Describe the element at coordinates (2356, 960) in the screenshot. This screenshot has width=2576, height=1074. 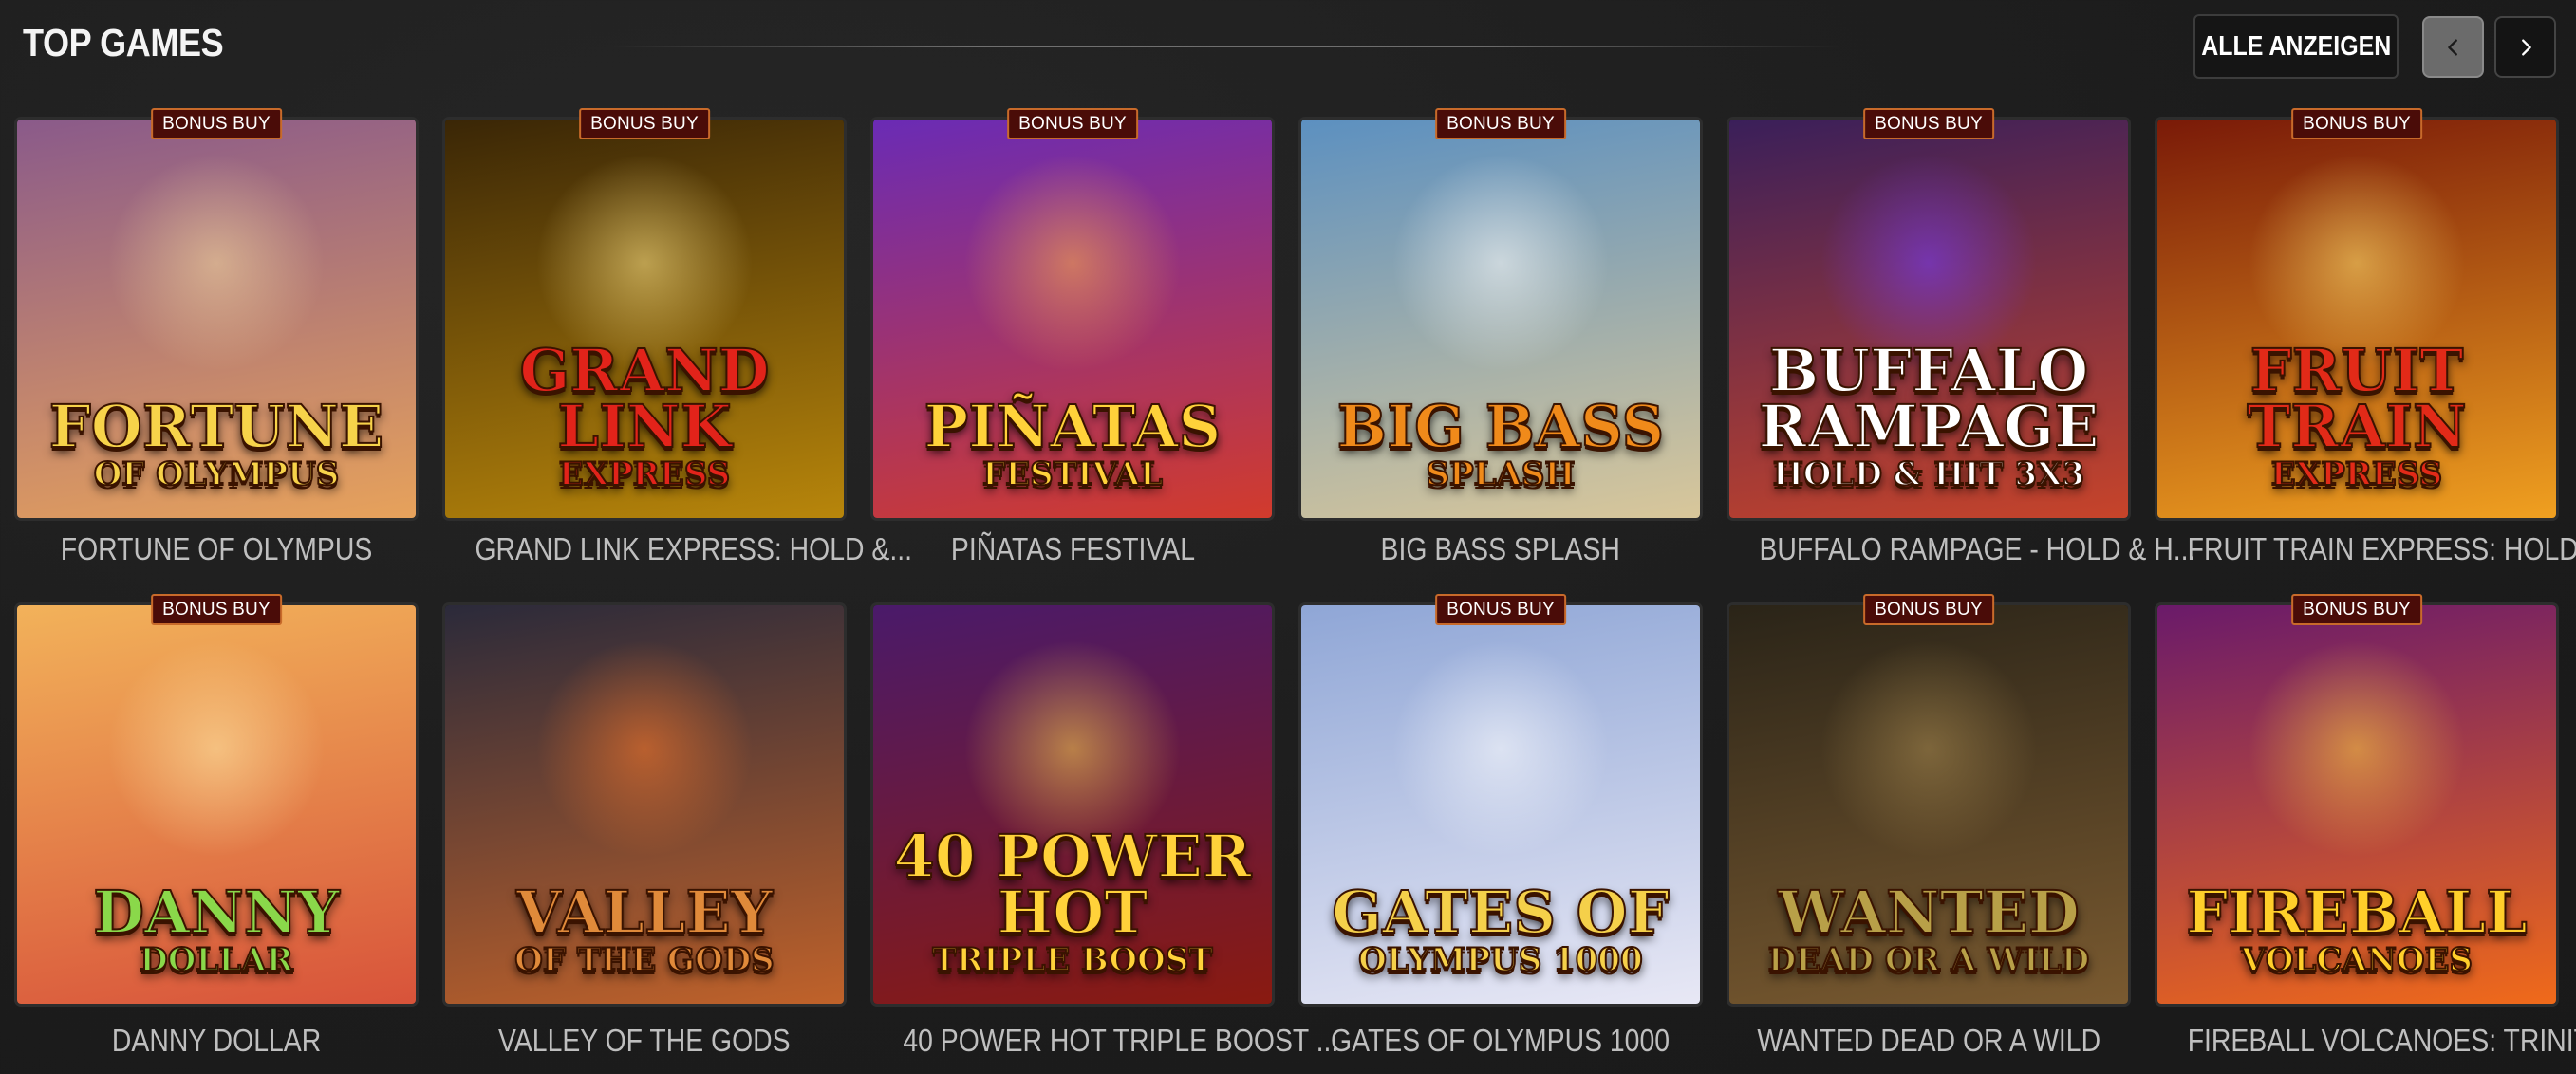
I see `game-logo-line2: VOLCANOES` at that location.